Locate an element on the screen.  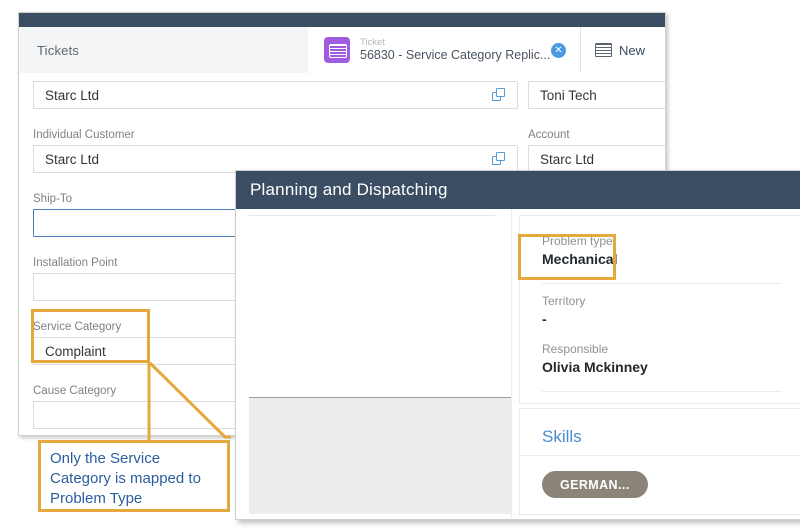
field-contact: Toni Tech is located at coordinates (596, 95).